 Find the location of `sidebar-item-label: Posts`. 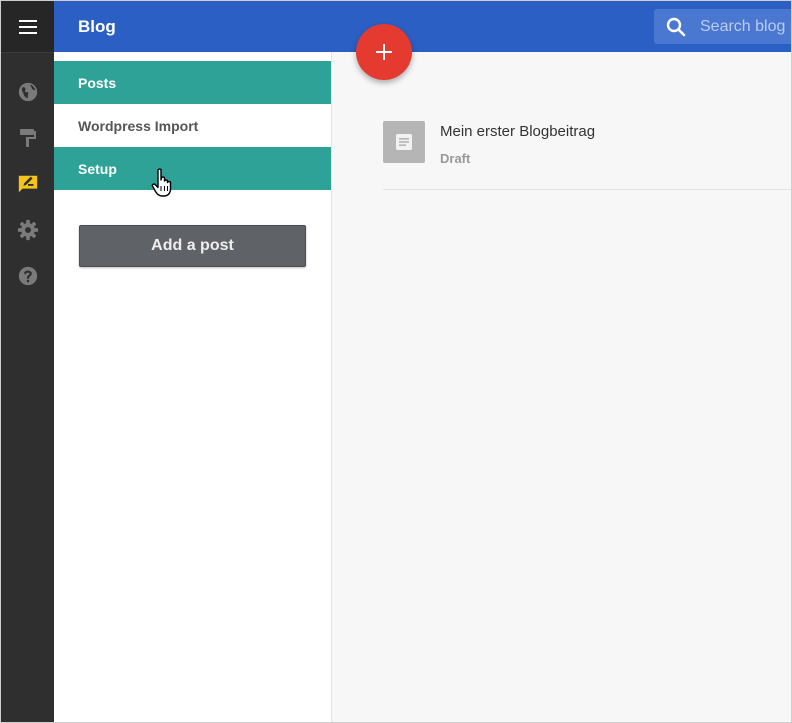

sidebar-item-label: Posts is located at coordinates (97, 82).